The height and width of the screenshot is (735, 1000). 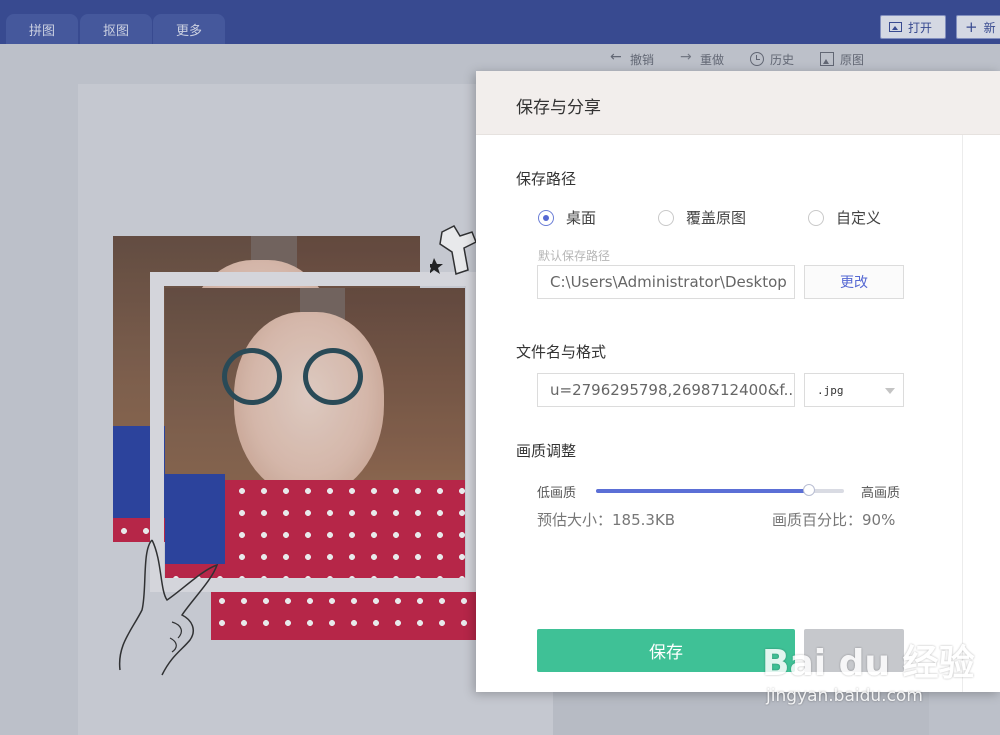 I want to click on format-value: .jpg, so click(x=830, y=390).